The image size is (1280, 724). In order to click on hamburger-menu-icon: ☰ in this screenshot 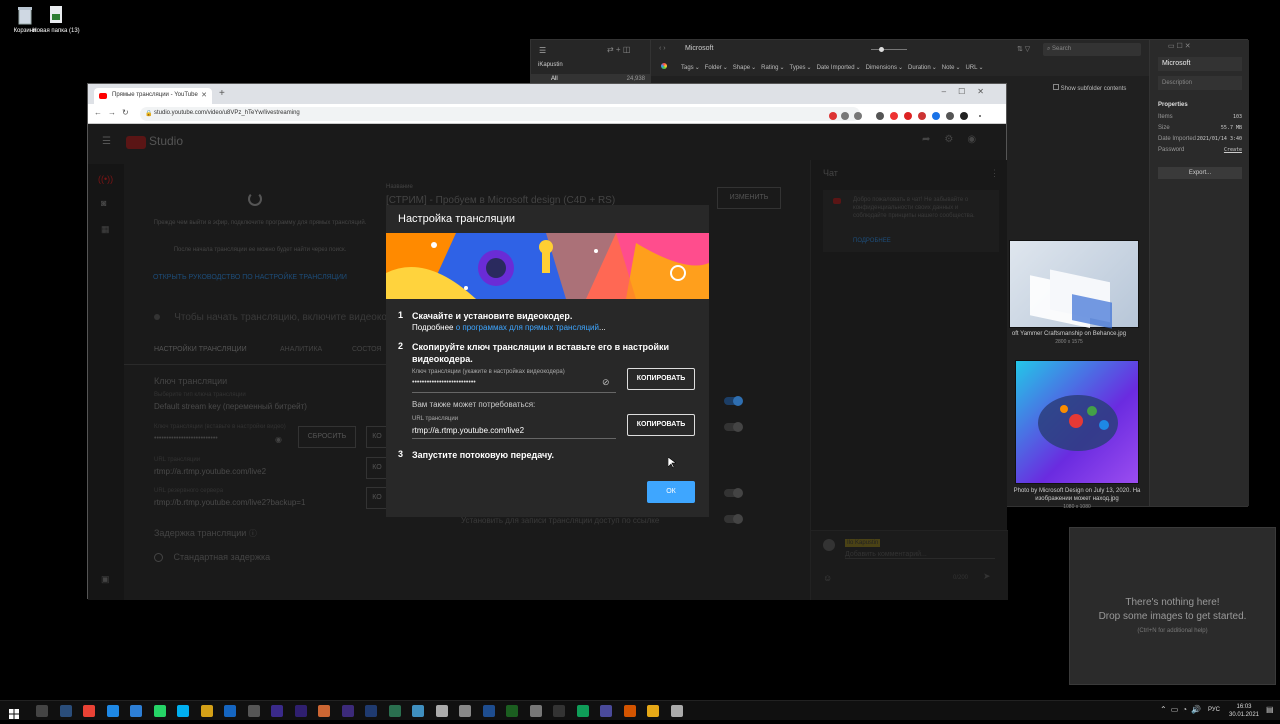, I will do `click(106, 141)`.